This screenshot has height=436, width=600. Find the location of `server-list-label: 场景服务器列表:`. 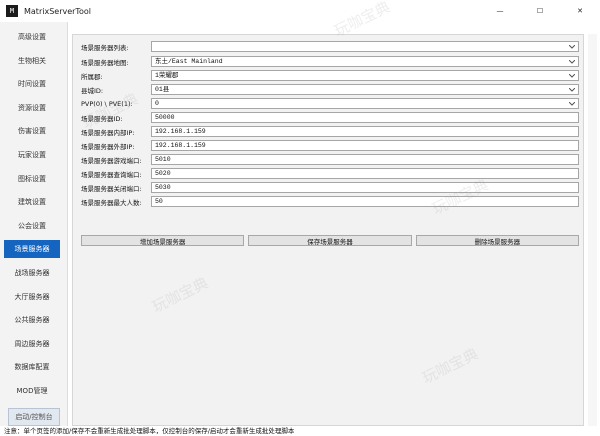

server-list-label: 场景服务器列表: is located at coordinates (105, 47).